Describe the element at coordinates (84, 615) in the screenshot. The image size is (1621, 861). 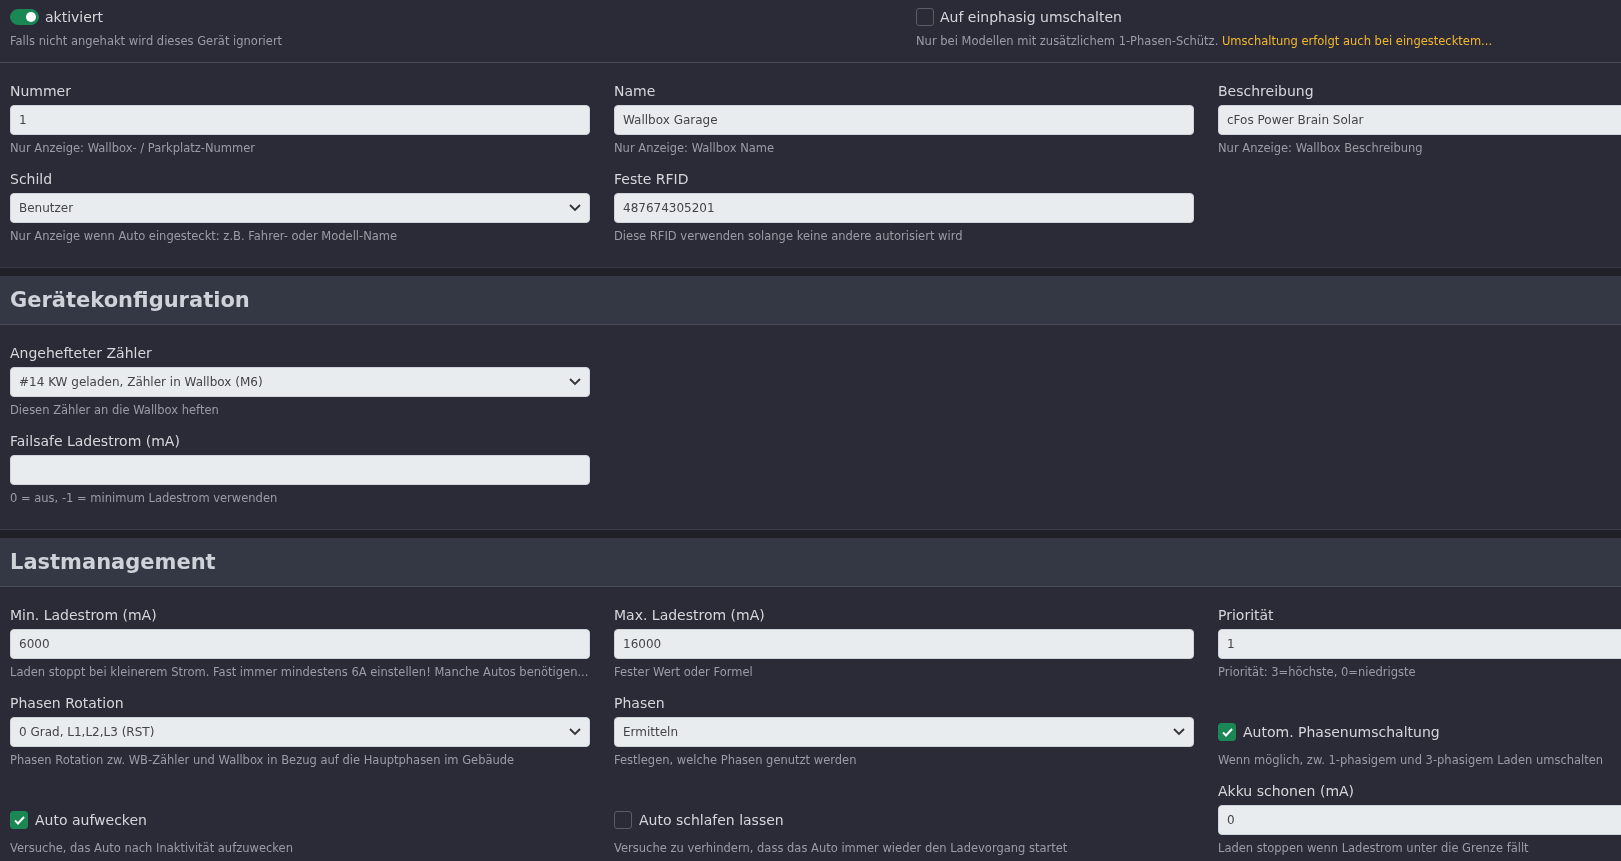
I see `field-label: Min. Ladestrom (mA)` at that location.